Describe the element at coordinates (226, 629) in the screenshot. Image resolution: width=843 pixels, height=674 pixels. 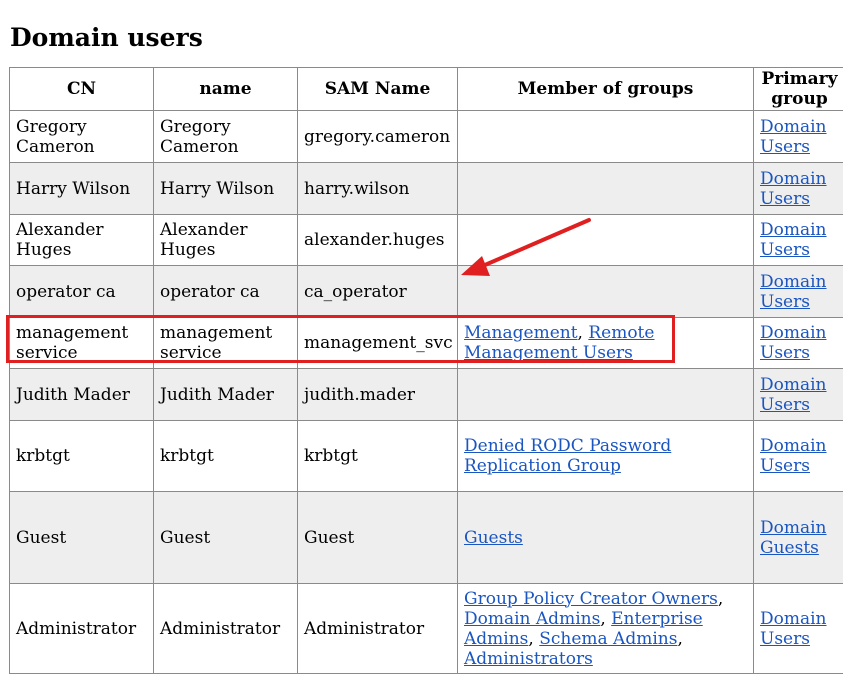
I see `cell-name: Administrator` at that location.